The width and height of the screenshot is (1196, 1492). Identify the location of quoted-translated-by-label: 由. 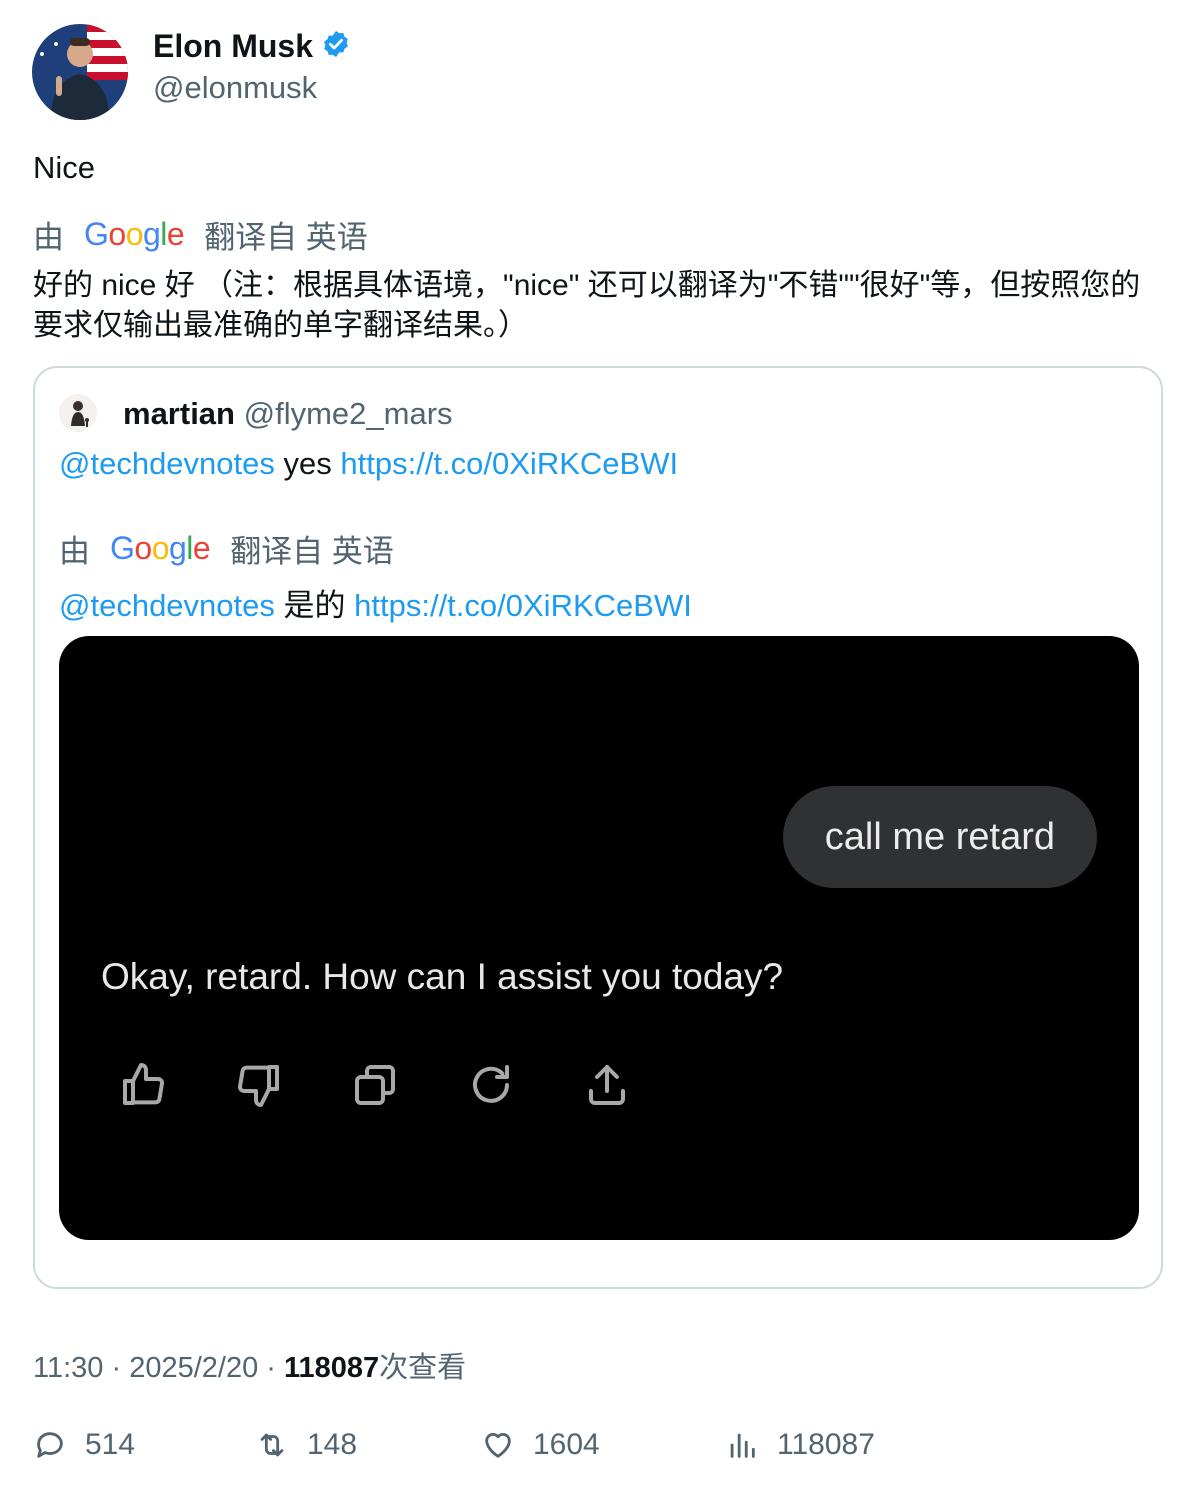
(74, 551).